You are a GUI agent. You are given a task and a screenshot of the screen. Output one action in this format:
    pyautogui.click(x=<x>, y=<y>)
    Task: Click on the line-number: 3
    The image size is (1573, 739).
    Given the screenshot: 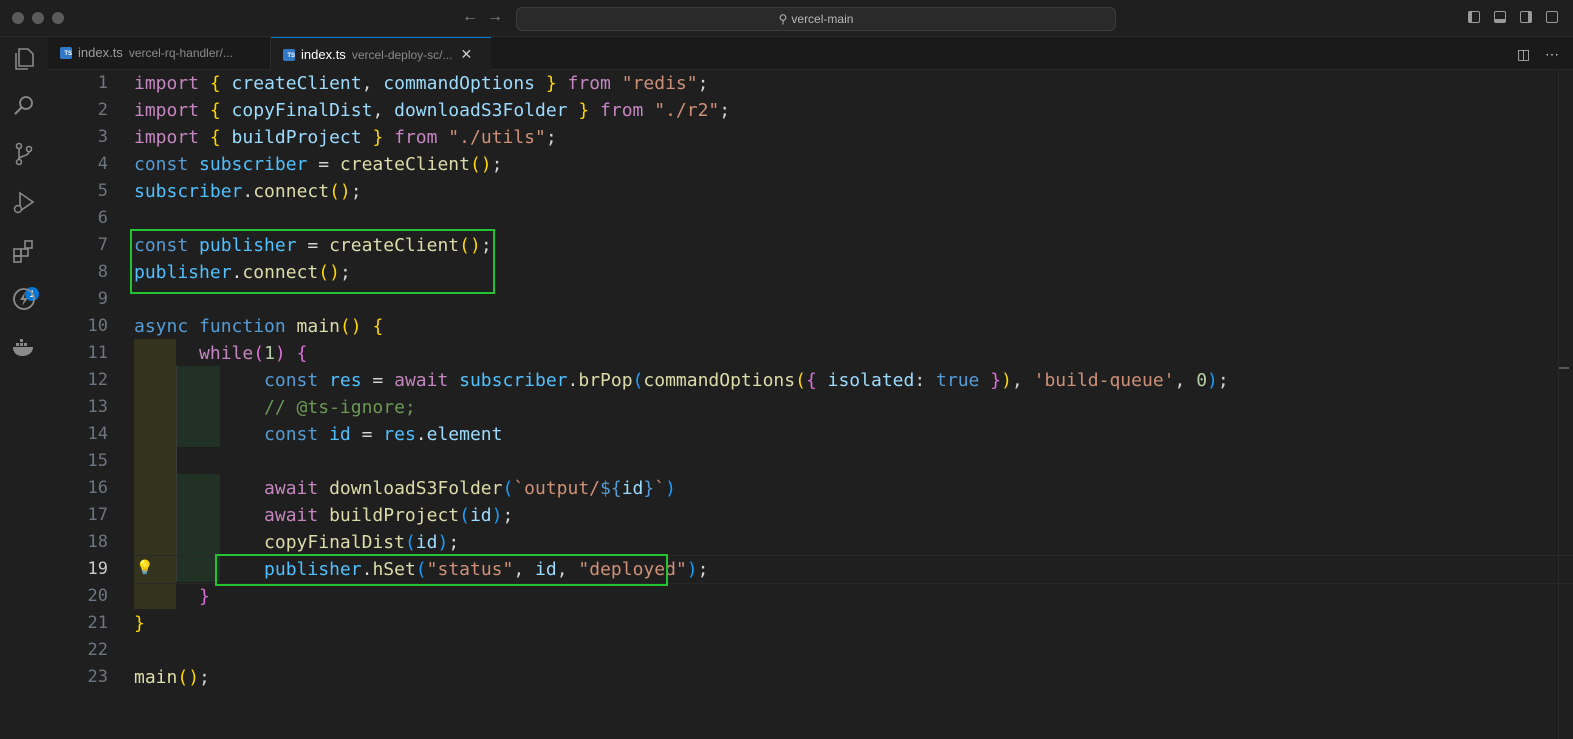 What is the action you would take?
    pyautogui.click(x=102, y=137)
    